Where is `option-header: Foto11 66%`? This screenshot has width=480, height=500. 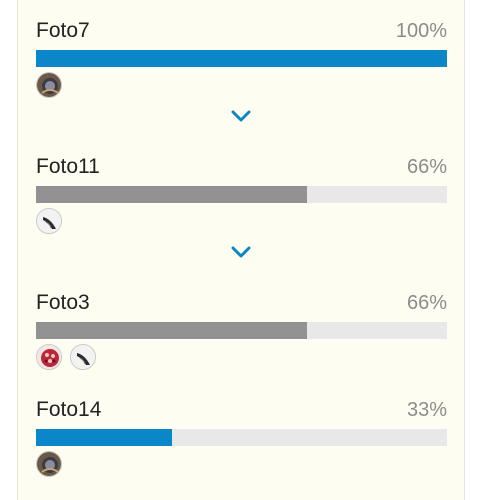 option-header: Foto11 66% is located at coordinates (241, 167).